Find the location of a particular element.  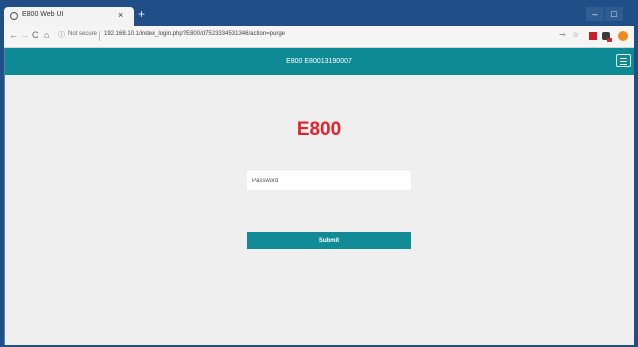

info-icon: ⓘ is located at coordinates (61, 35).